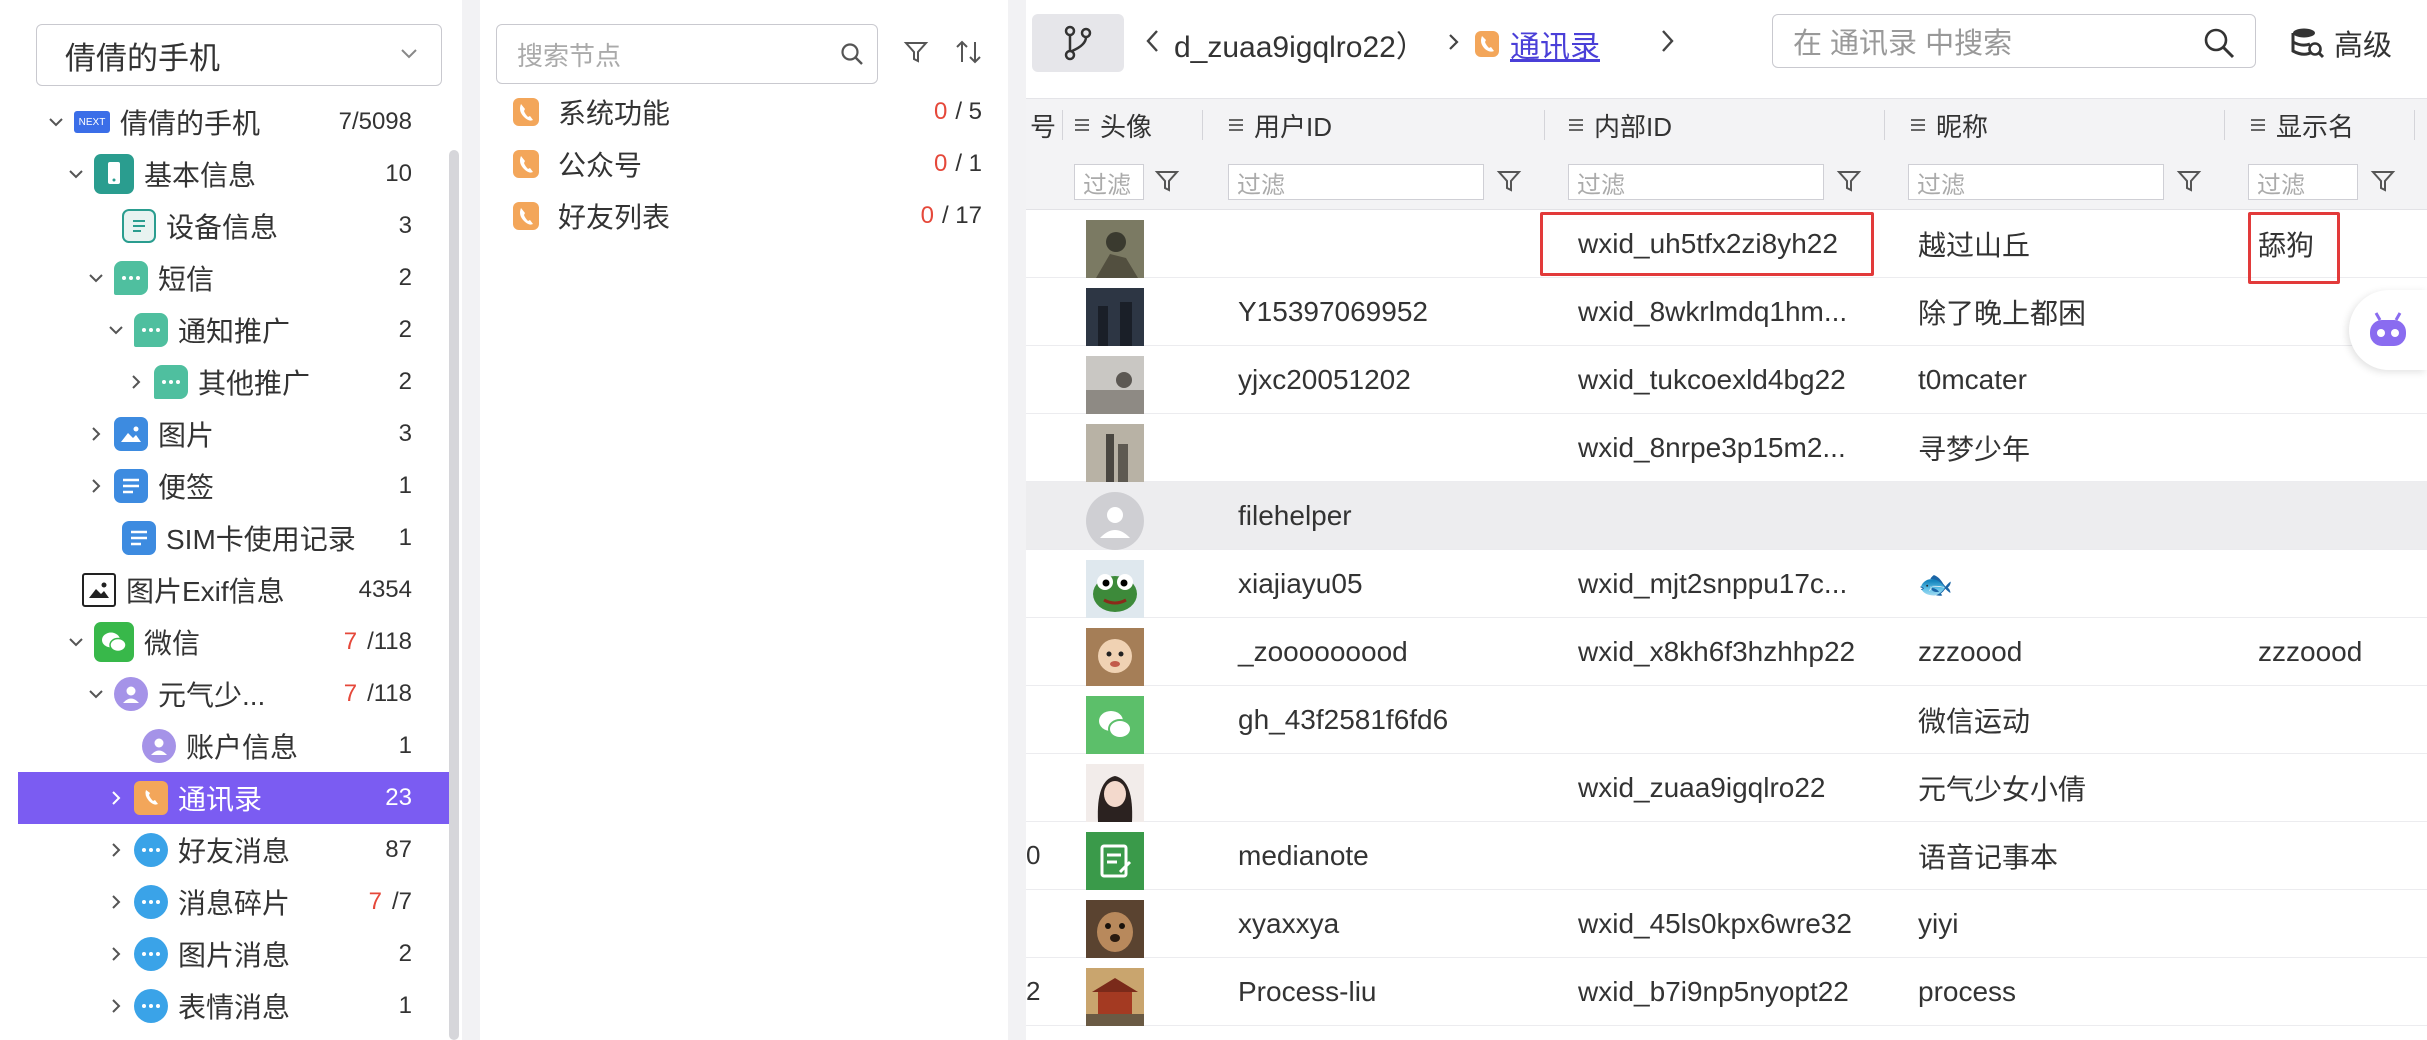  Describe the element at coordinates (687, 54) in the screenshot. I see `node-search-input: 搜索节点` at that location.